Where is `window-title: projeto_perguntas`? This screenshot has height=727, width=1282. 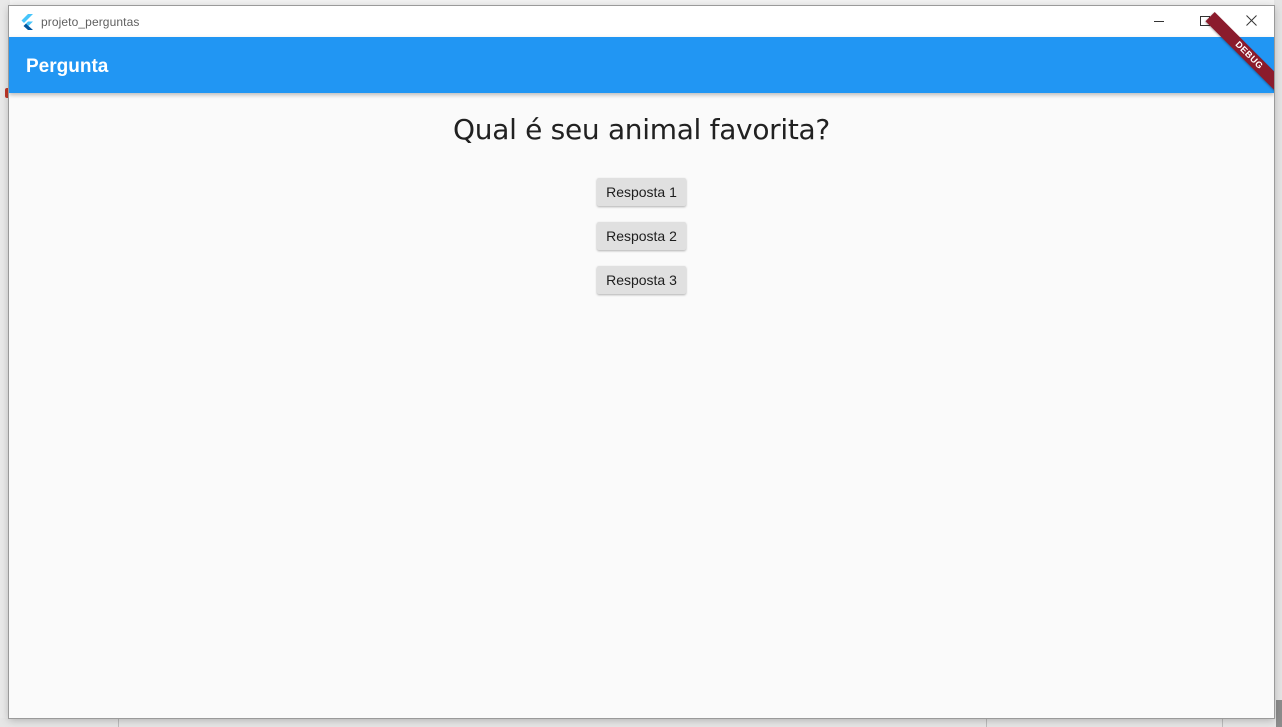 window-title: projeto_perguntas is located at coordinates (90, 21).